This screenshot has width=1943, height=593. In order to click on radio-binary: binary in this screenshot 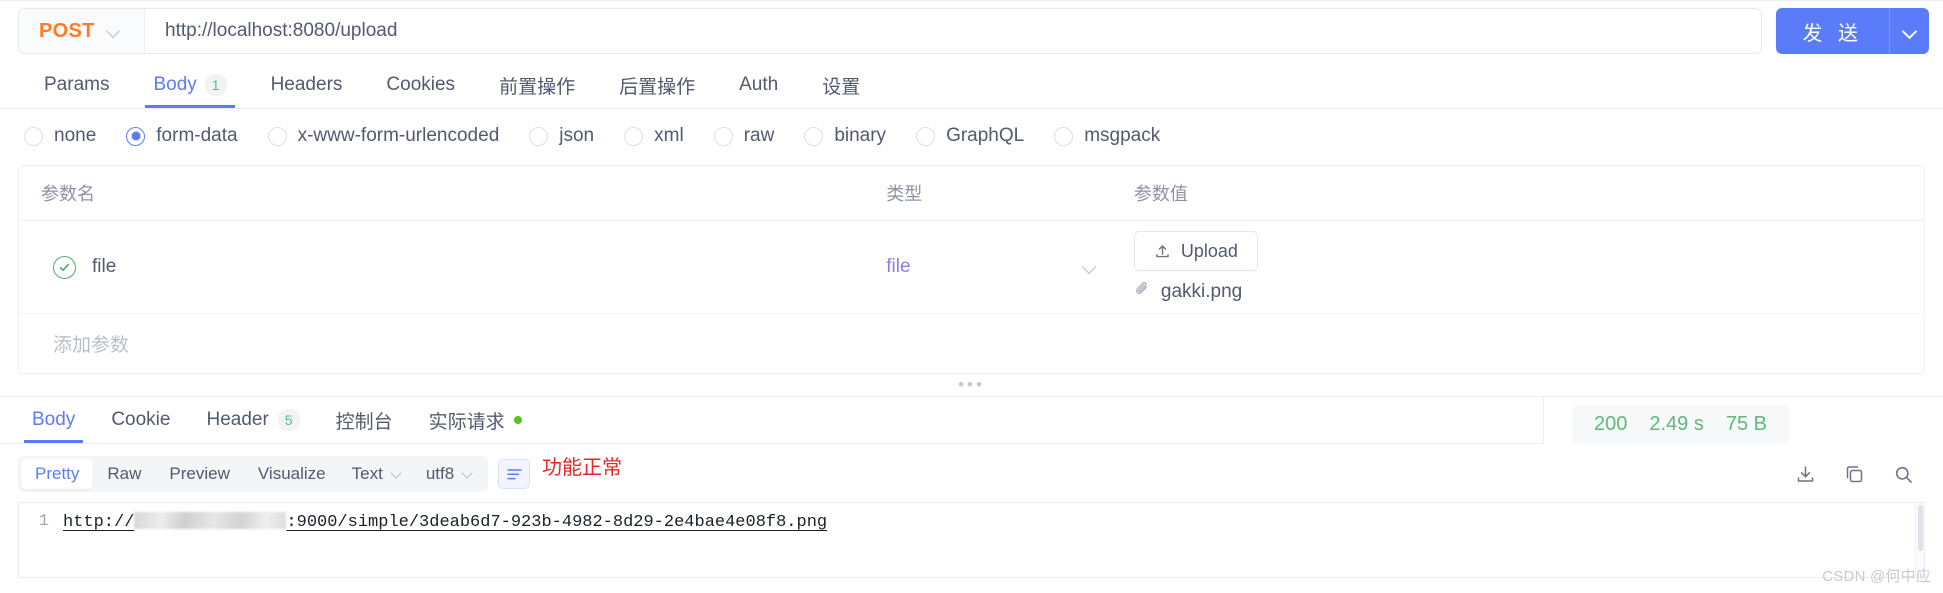, I will do `click(845, 136)`.